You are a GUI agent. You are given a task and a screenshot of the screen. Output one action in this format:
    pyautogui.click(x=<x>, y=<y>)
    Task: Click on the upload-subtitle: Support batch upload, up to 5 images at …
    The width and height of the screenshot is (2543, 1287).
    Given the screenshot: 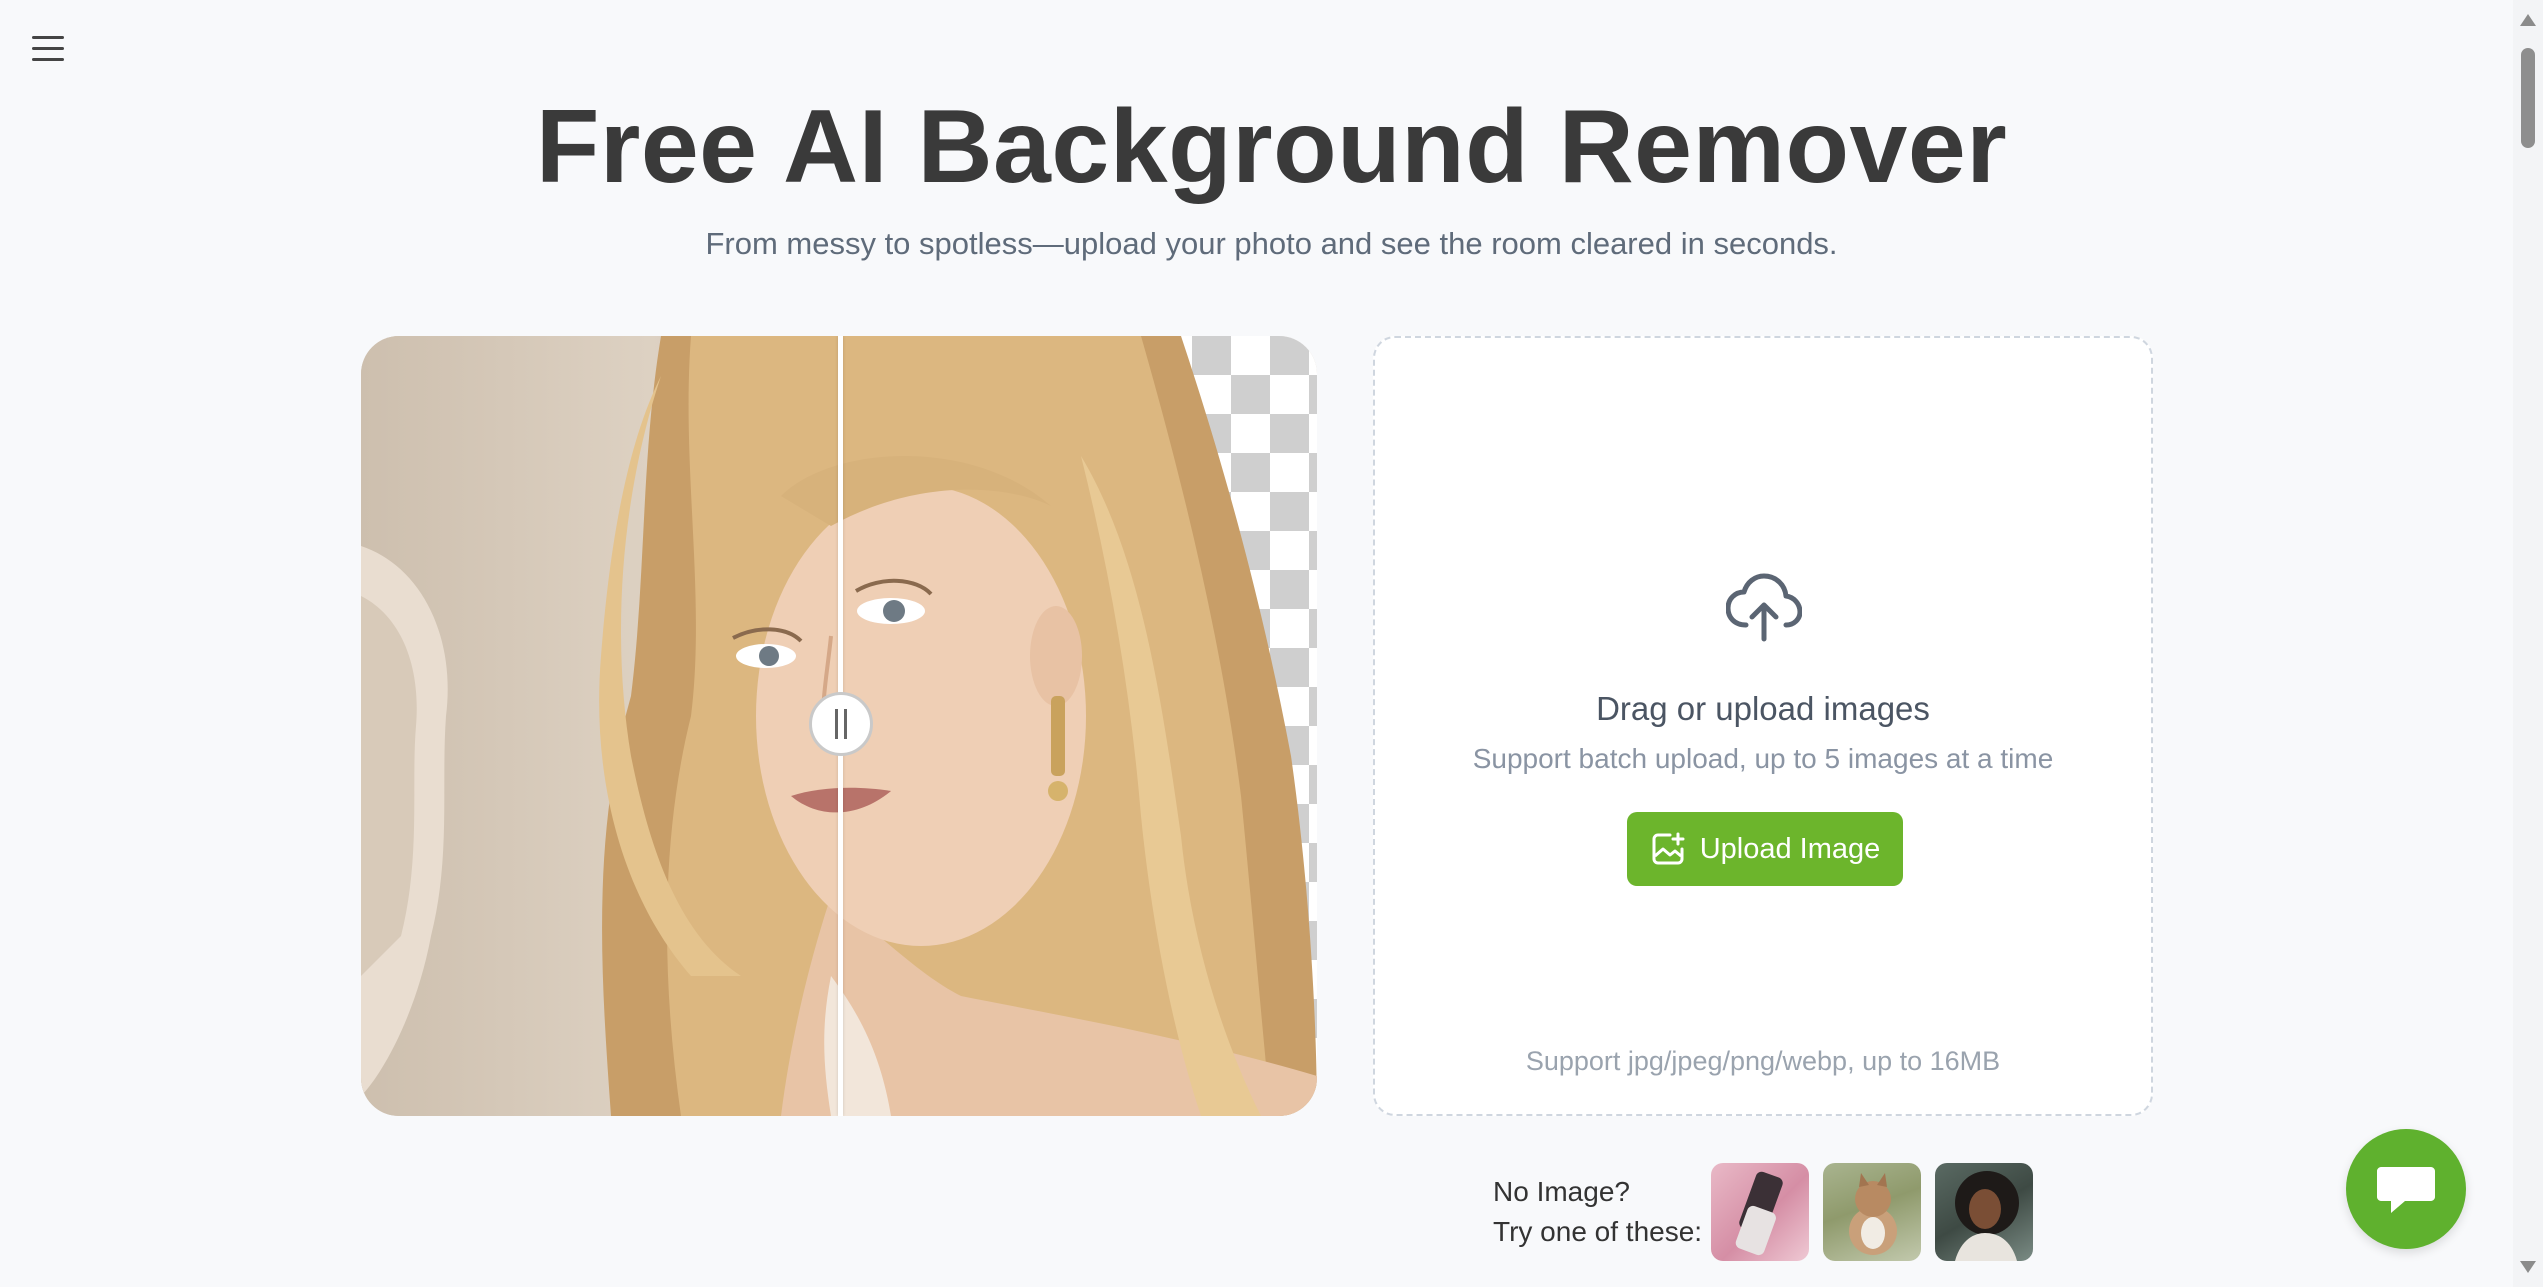 What is the action you would take?
    pyautogui.click(x=1763, y=758)
    